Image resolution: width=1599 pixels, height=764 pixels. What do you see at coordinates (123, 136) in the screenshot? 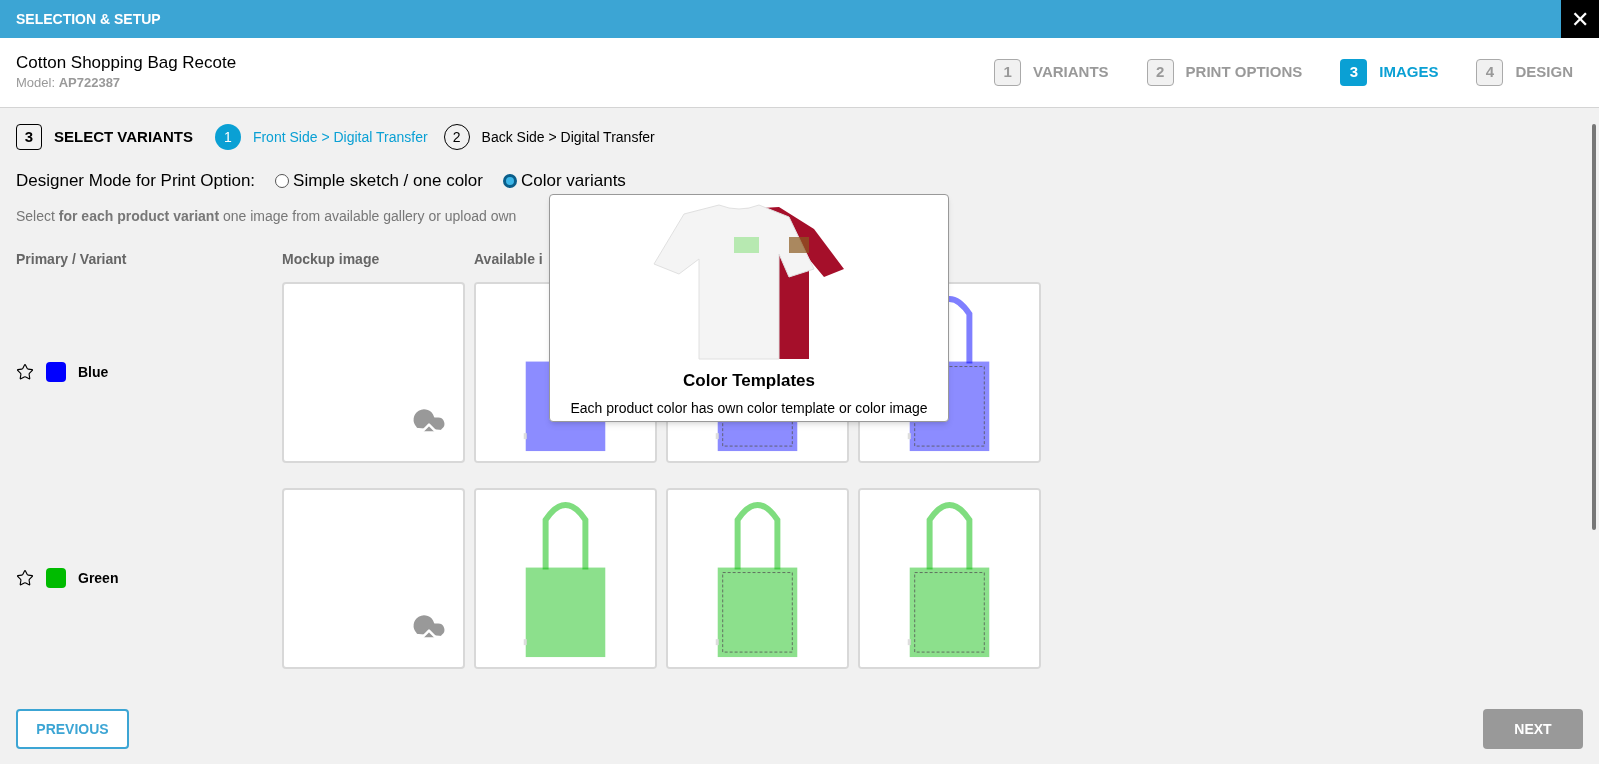
I see `section-title: SELECT VARIANTS` at bounding box center [123, 136].